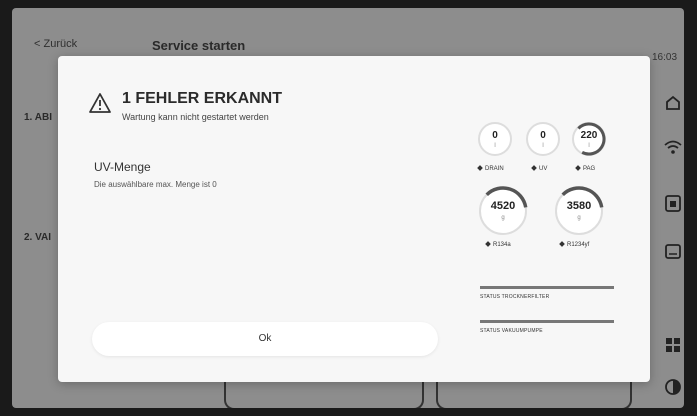 The height and width of the screenshot is (416, 697). What do you see at coordinates (543, 142) in the screenshot?
I see `gauge-uv: 0 l` at bounding box center [543, 142].